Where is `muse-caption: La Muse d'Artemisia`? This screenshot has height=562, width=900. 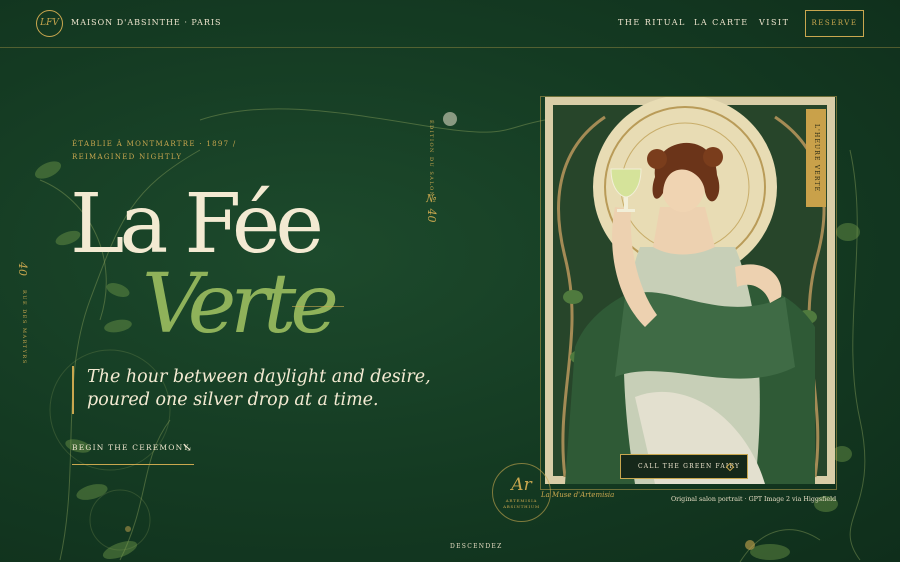 muse-caption: La Muse d'Artemisia is located at coordinates (578, 495).